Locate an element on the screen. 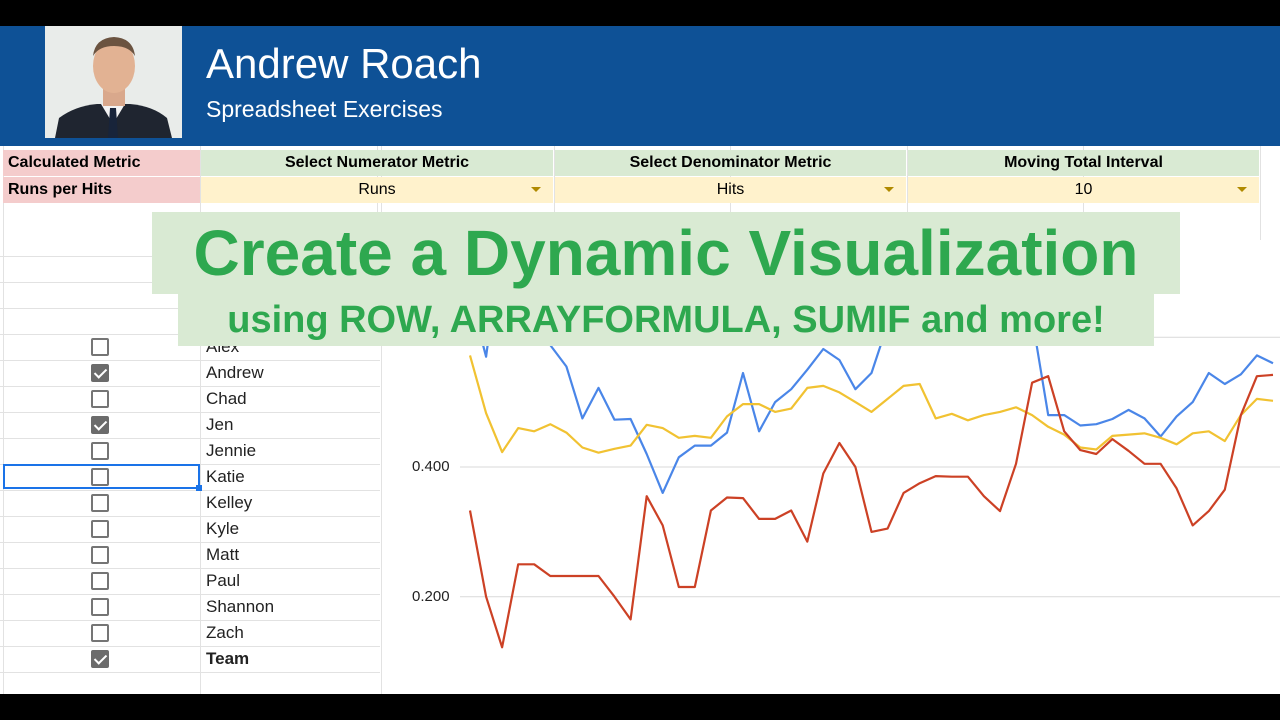 Image resolution: width=1280 pixels, height=720 pixels. channel-subtitle: Spreadsheet Exercises is located at coordinates (324, 109).